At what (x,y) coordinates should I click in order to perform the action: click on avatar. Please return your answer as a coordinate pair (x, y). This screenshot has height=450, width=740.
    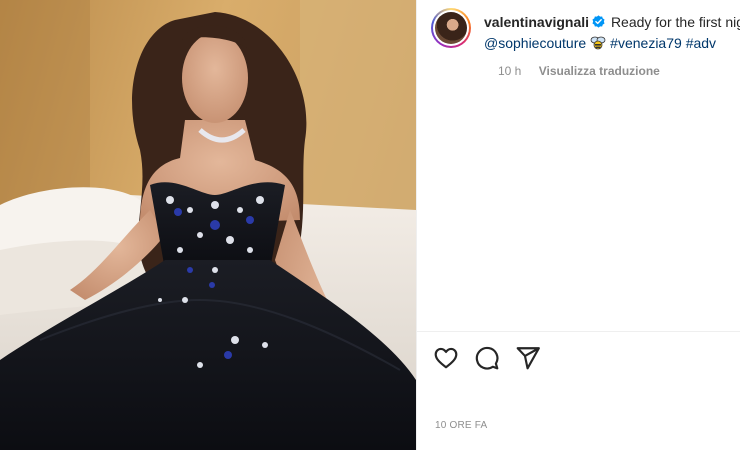
    Looking at the image, I should click on (451, 28).